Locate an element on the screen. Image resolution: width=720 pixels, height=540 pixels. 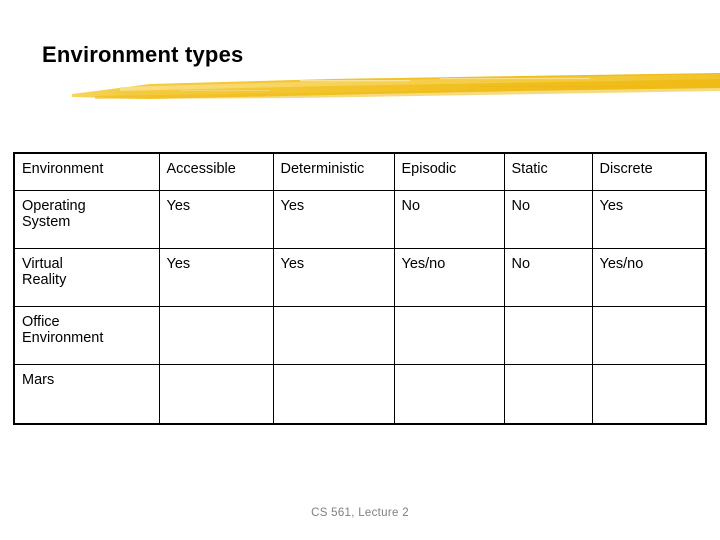
cell-discrete: Yes is located at coordinates (649, 219).